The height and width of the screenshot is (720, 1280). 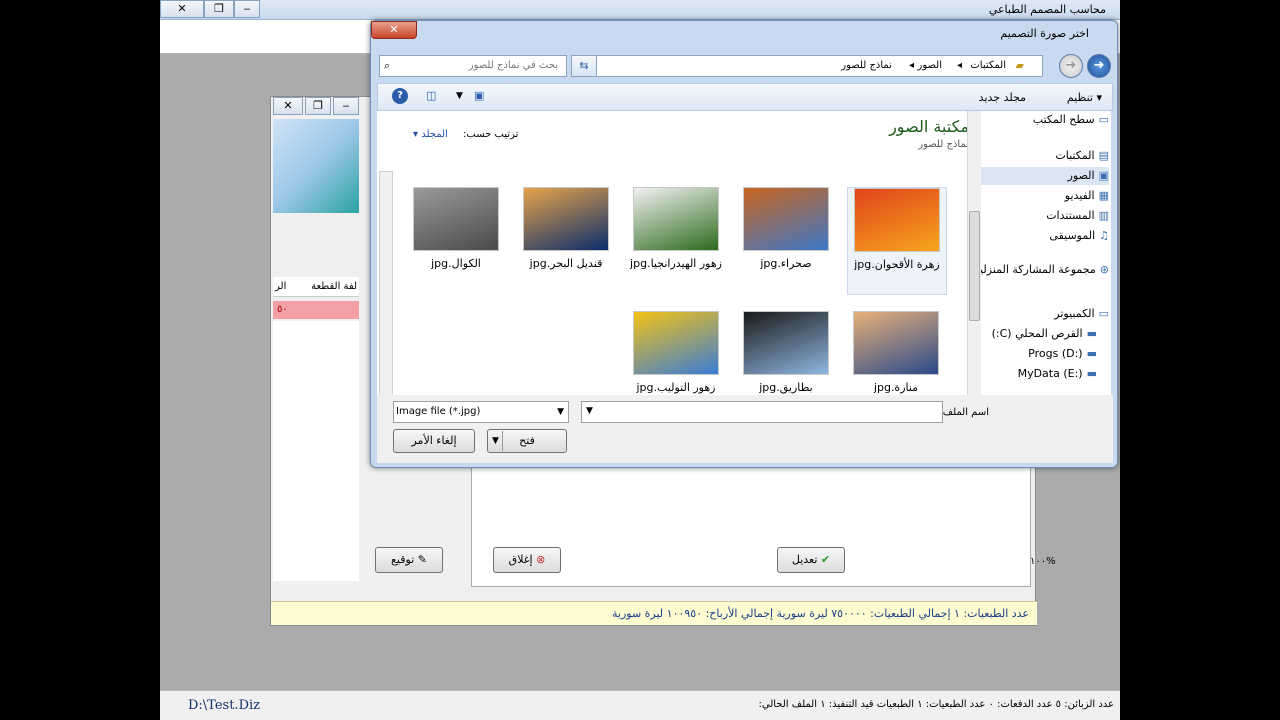 What do you see at coordinates (316, 166) in the screenshot?
I see `design-preview-image` at bounding box center [316, 166].